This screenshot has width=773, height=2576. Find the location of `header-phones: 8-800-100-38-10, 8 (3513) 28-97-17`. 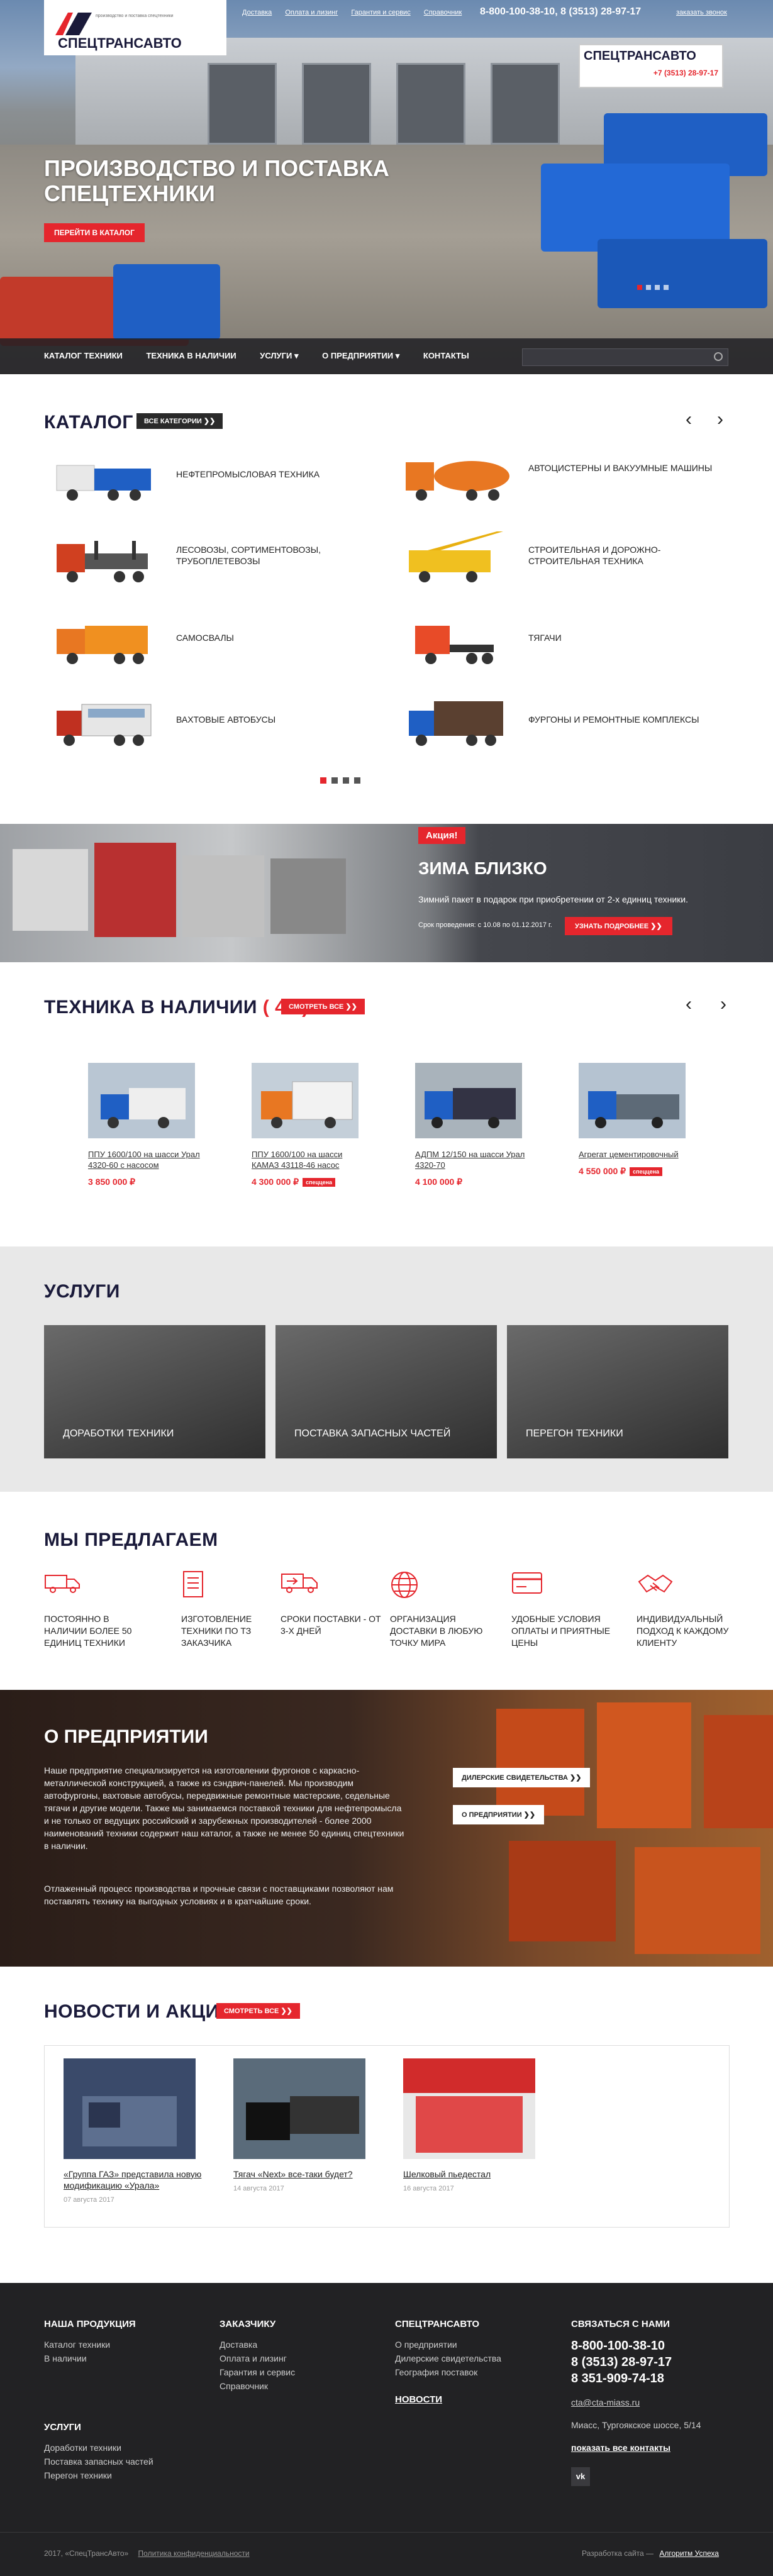

header-phones: 8-800-100-38-10, 8 (3513) 28-97-17 is located at coordinates (560, 12).